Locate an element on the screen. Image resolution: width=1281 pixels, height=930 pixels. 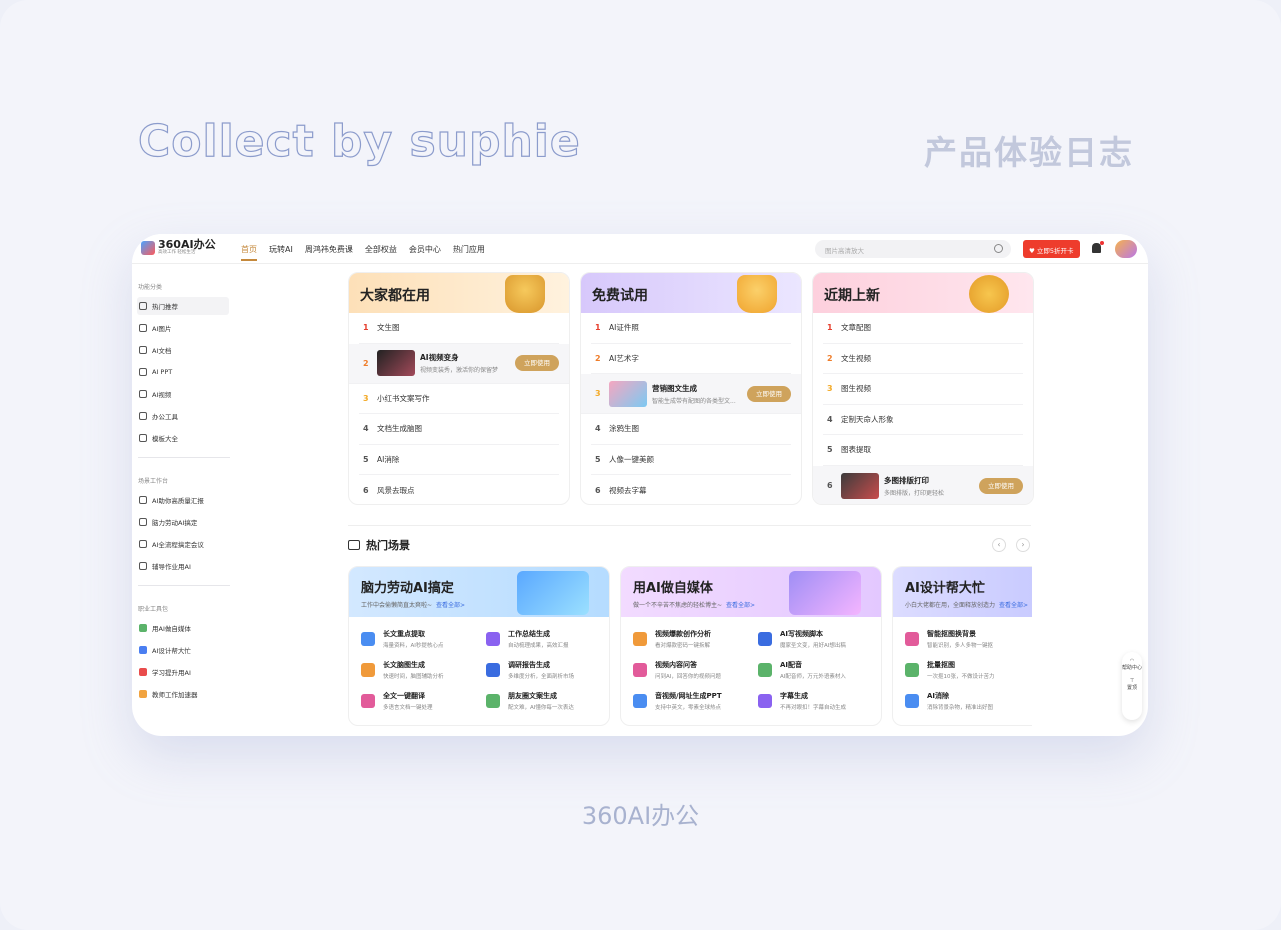
sidebar-item: AI图片 is located at coordinates (184, 328).